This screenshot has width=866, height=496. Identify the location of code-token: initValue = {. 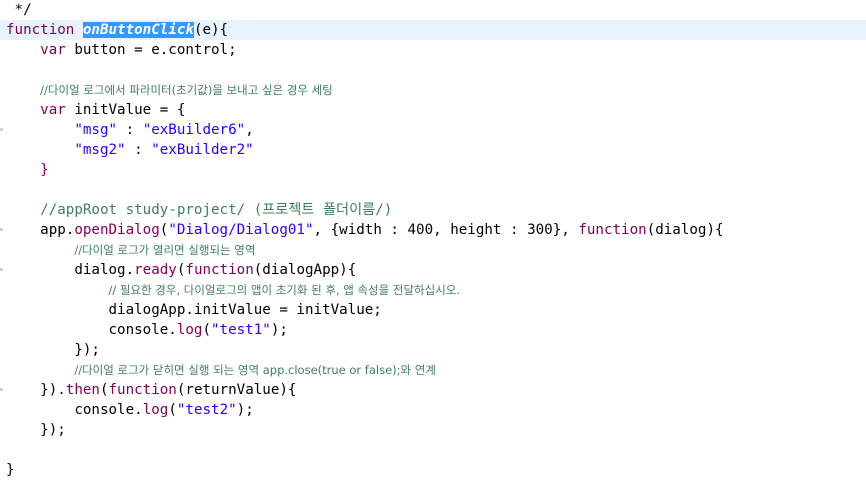
(125, 110).